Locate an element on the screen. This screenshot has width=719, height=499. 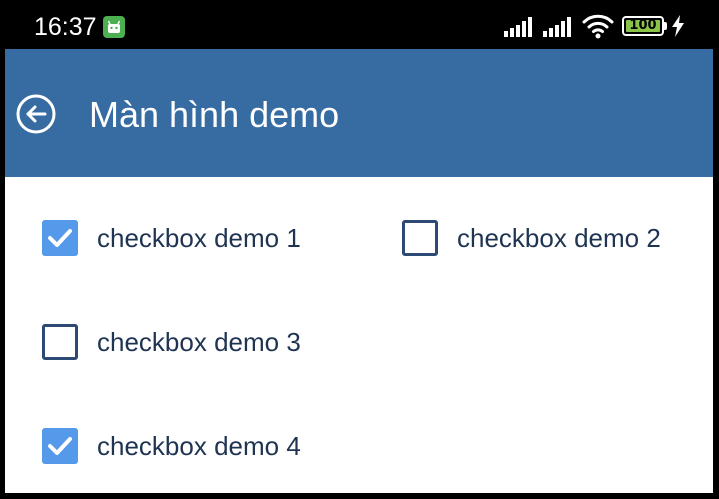
page-title: Màn hình demo is located at coordinates (214, 114).